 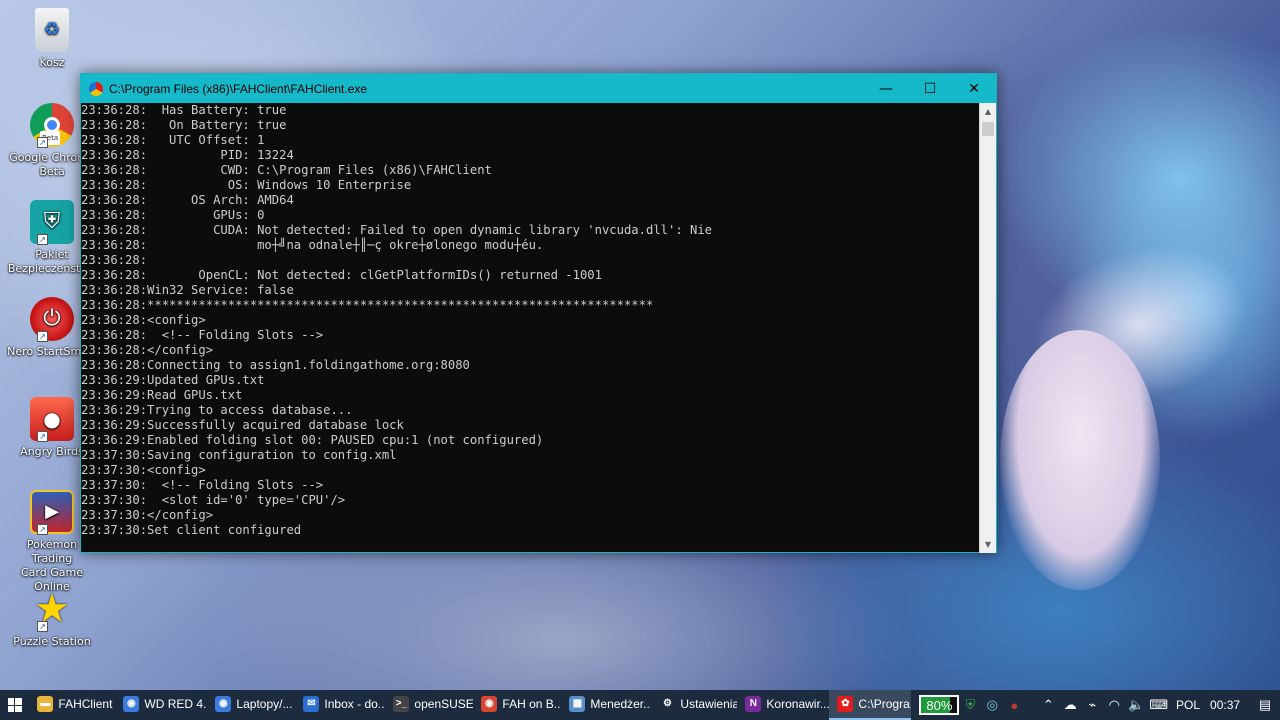 What do you see at coordinates (52, 30) in the screenshot?
I see `recycle-bin-icon: ♻` at bounding box center [52, 30].